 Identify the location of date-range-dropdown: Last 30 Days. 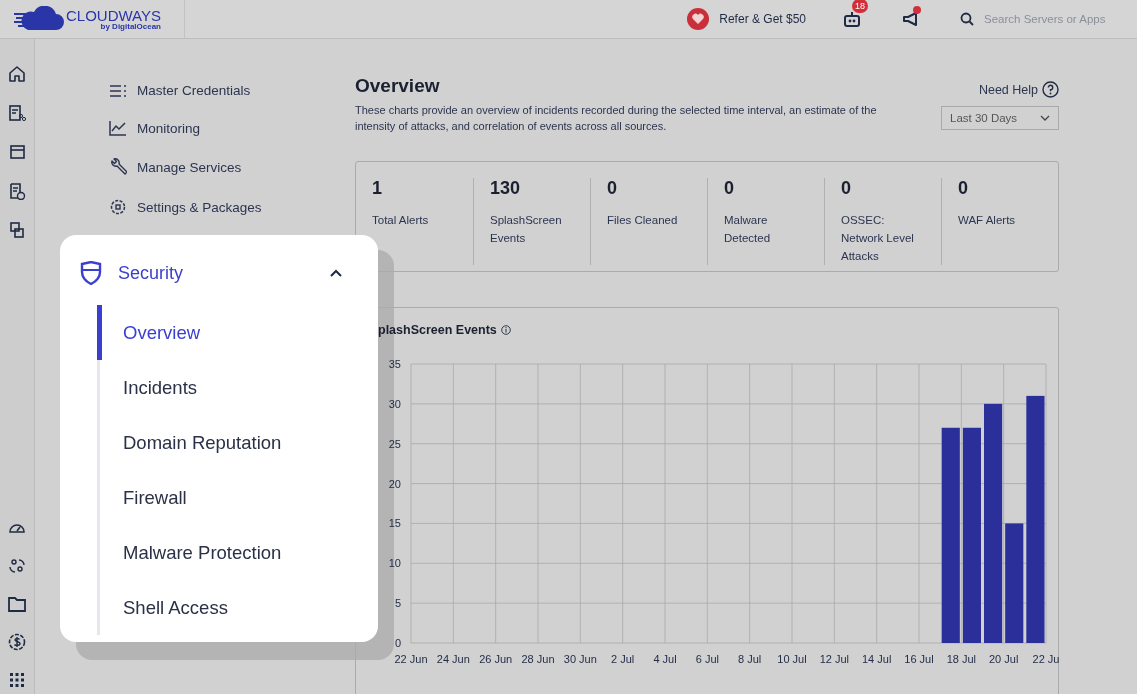
(1000, 118).